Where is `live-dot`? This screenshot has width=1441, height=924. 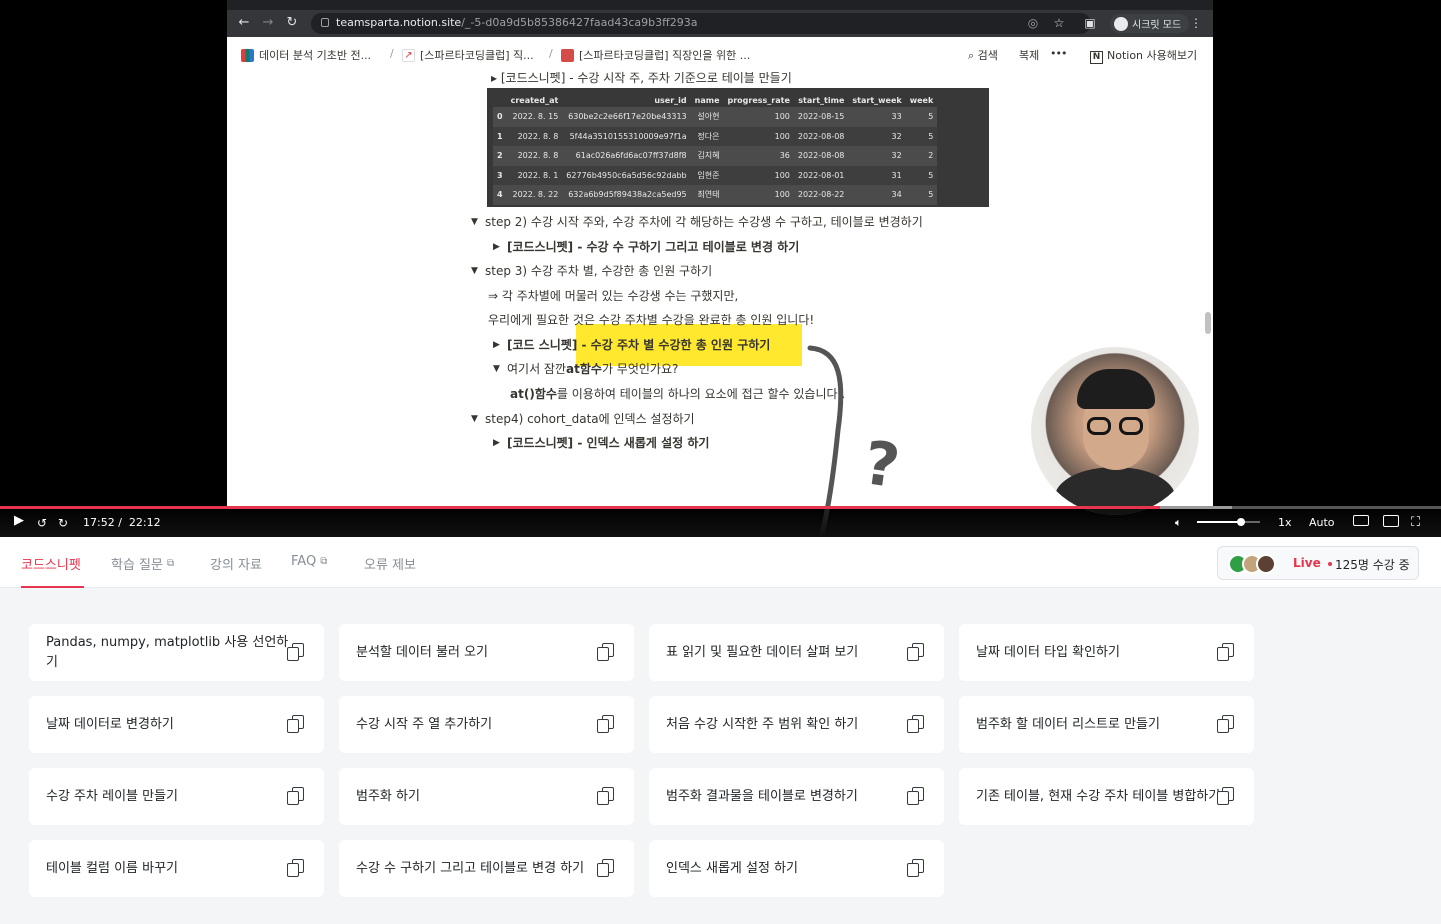 live-dot is located at coordinates (1330, 564).